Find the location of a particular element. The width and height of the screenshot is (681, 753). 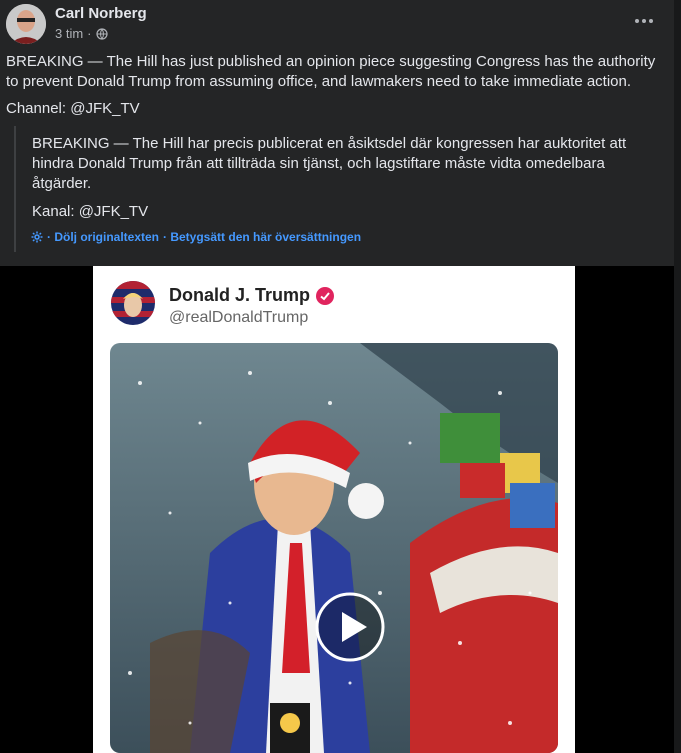

post-meta: 3 tim · is located at coordinates (81, 33).